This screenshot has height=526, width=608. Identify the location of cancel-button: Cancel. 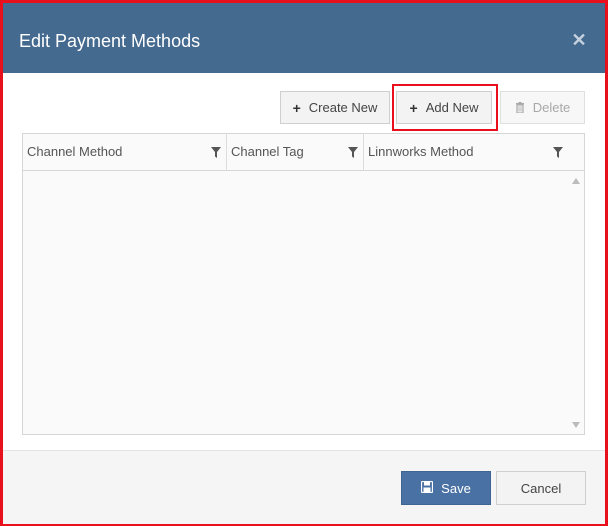
(541, 488).